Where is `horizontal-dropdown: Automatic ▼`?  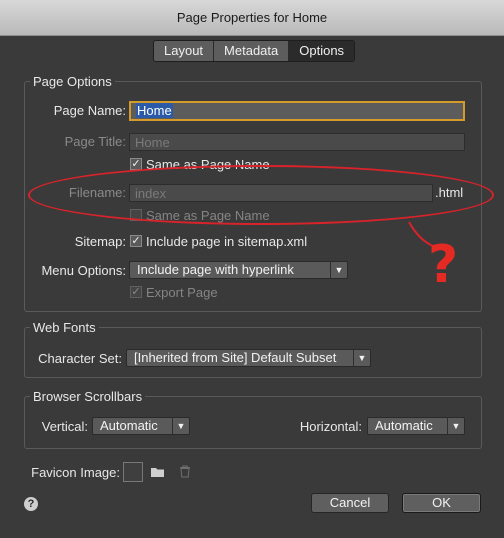
horizontal-dropdown: Automatic ▼ is located at coordinates (416, 426).